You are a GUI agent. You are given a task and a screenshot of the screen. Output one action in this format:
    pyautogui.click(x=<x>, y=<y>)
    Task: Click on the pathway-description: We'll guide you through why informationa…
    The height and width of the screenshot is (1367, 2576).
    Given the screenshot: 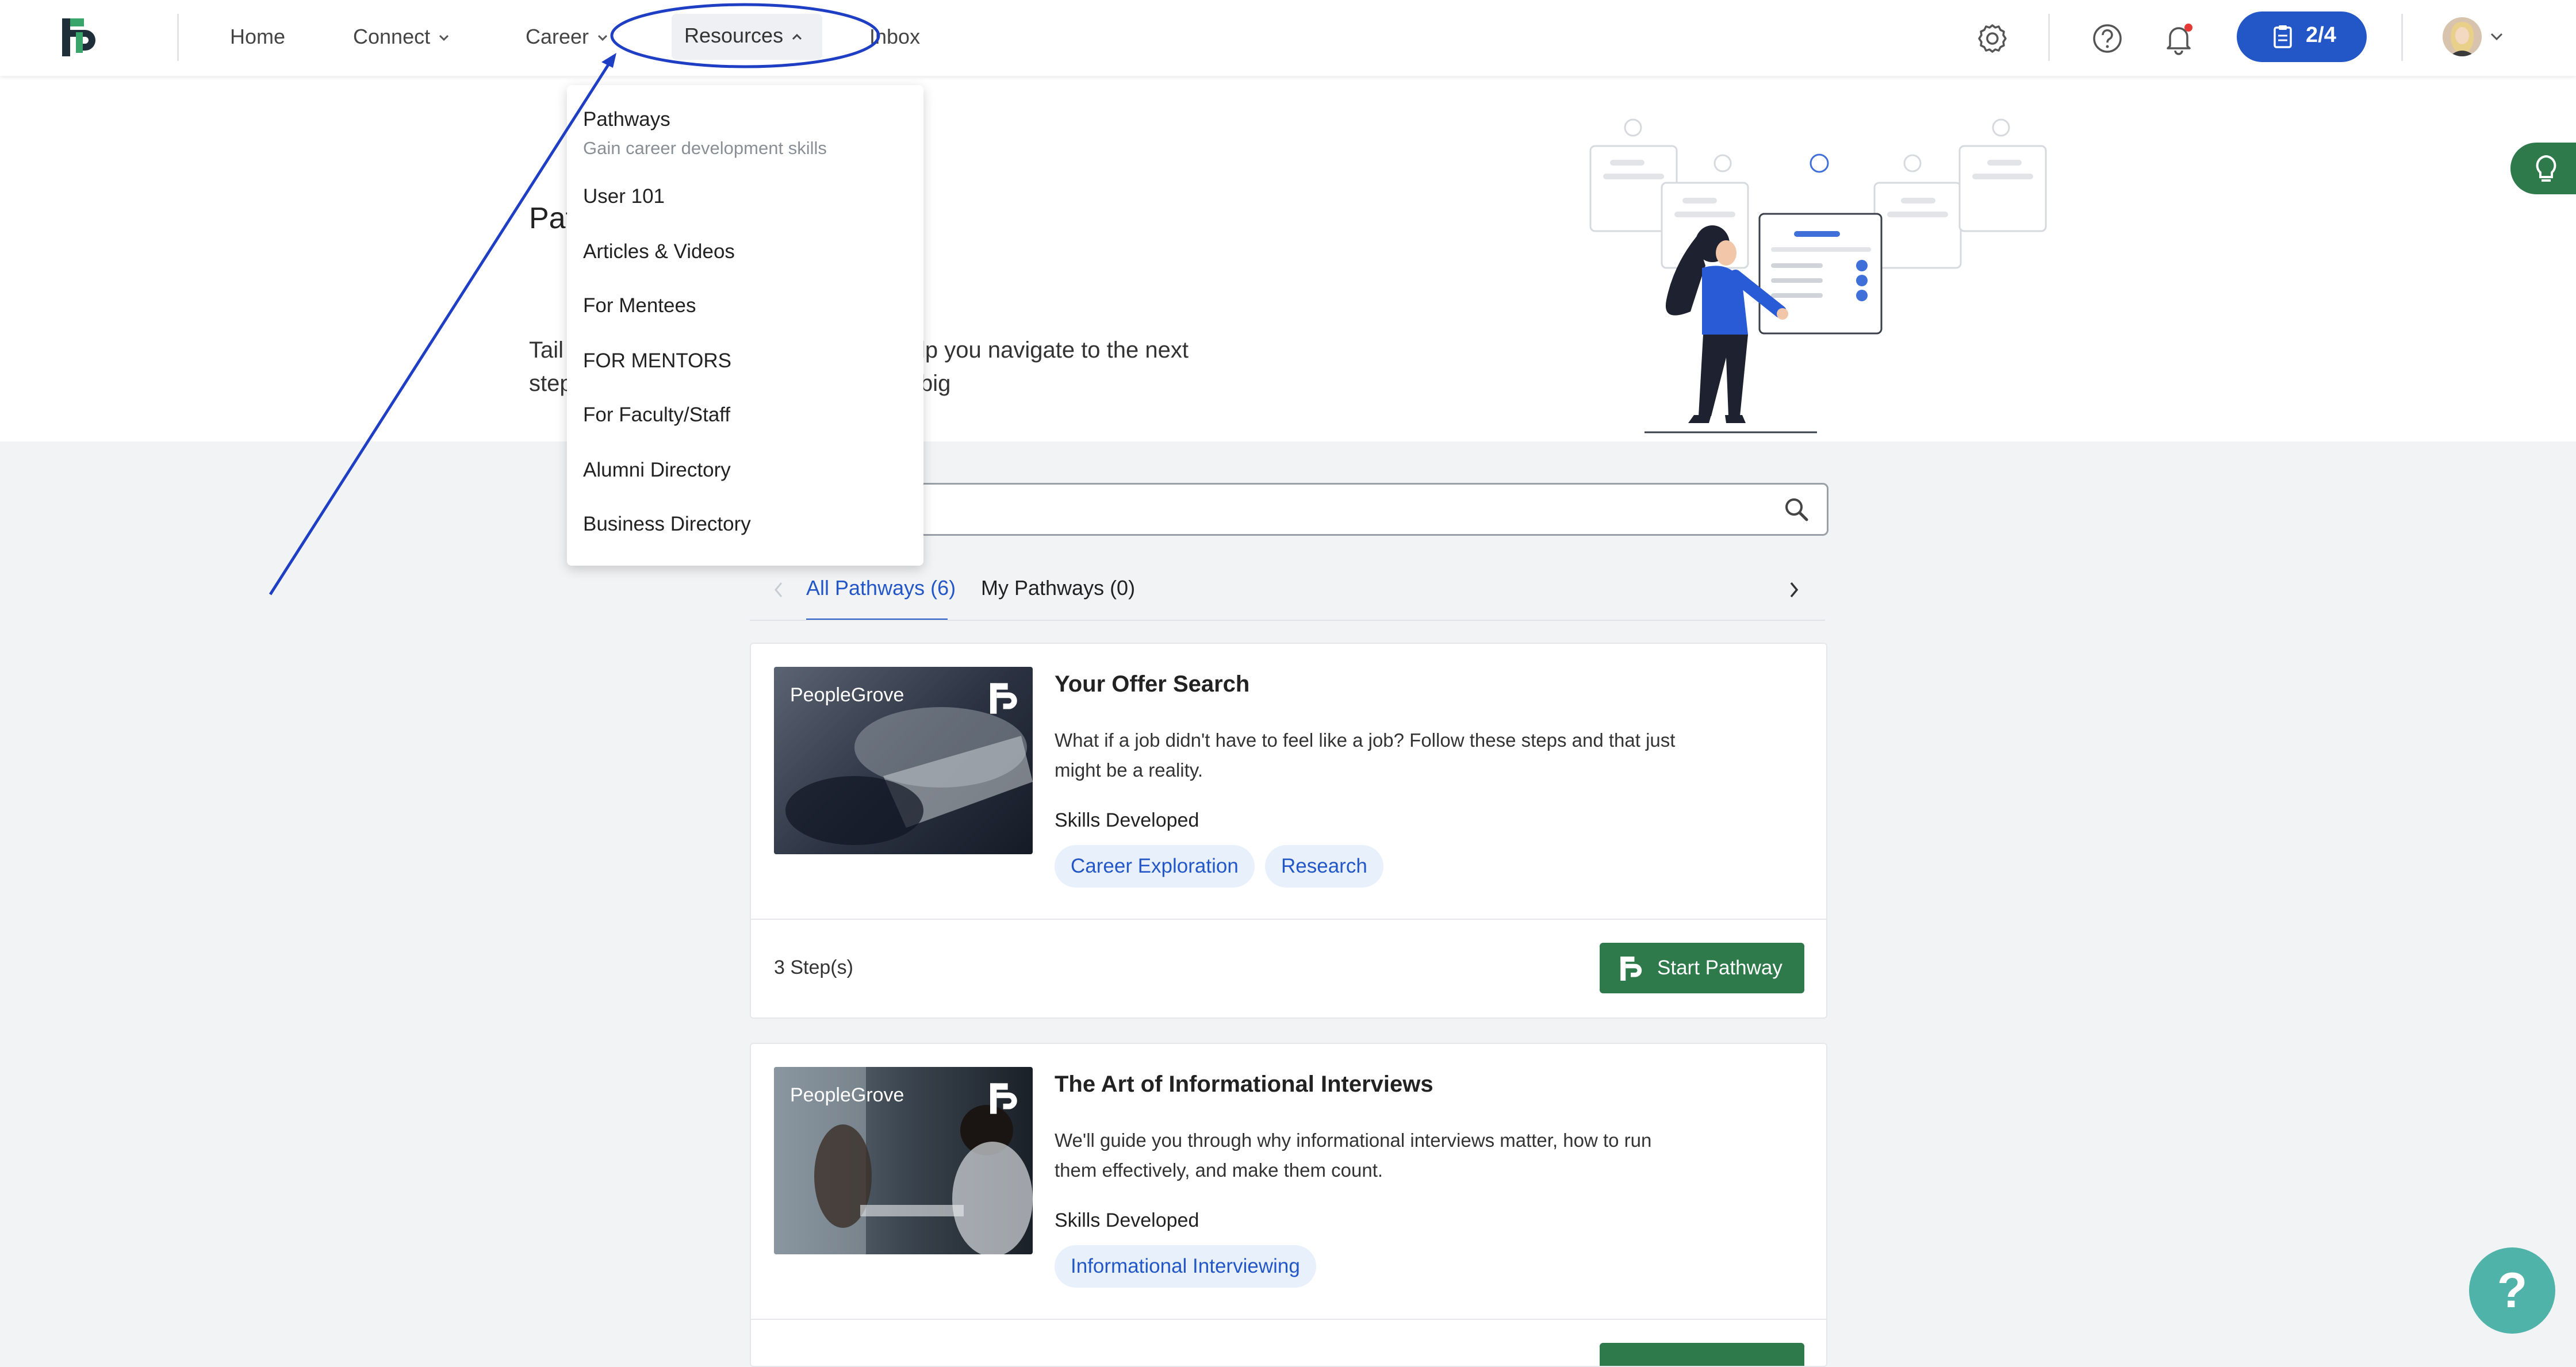 What is the action you would take?
    pyautogui.click(x=1377, y=1155)
    